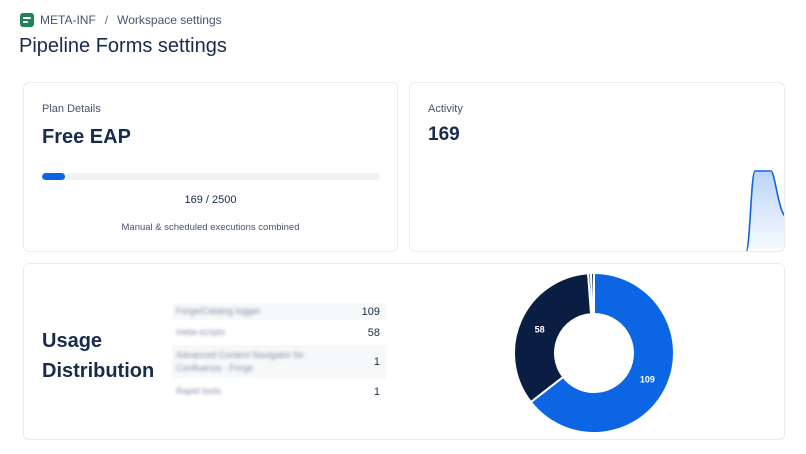 This screenshot has width=806, height=454. I want to click on activity-label: Activity, so click(445, 109).